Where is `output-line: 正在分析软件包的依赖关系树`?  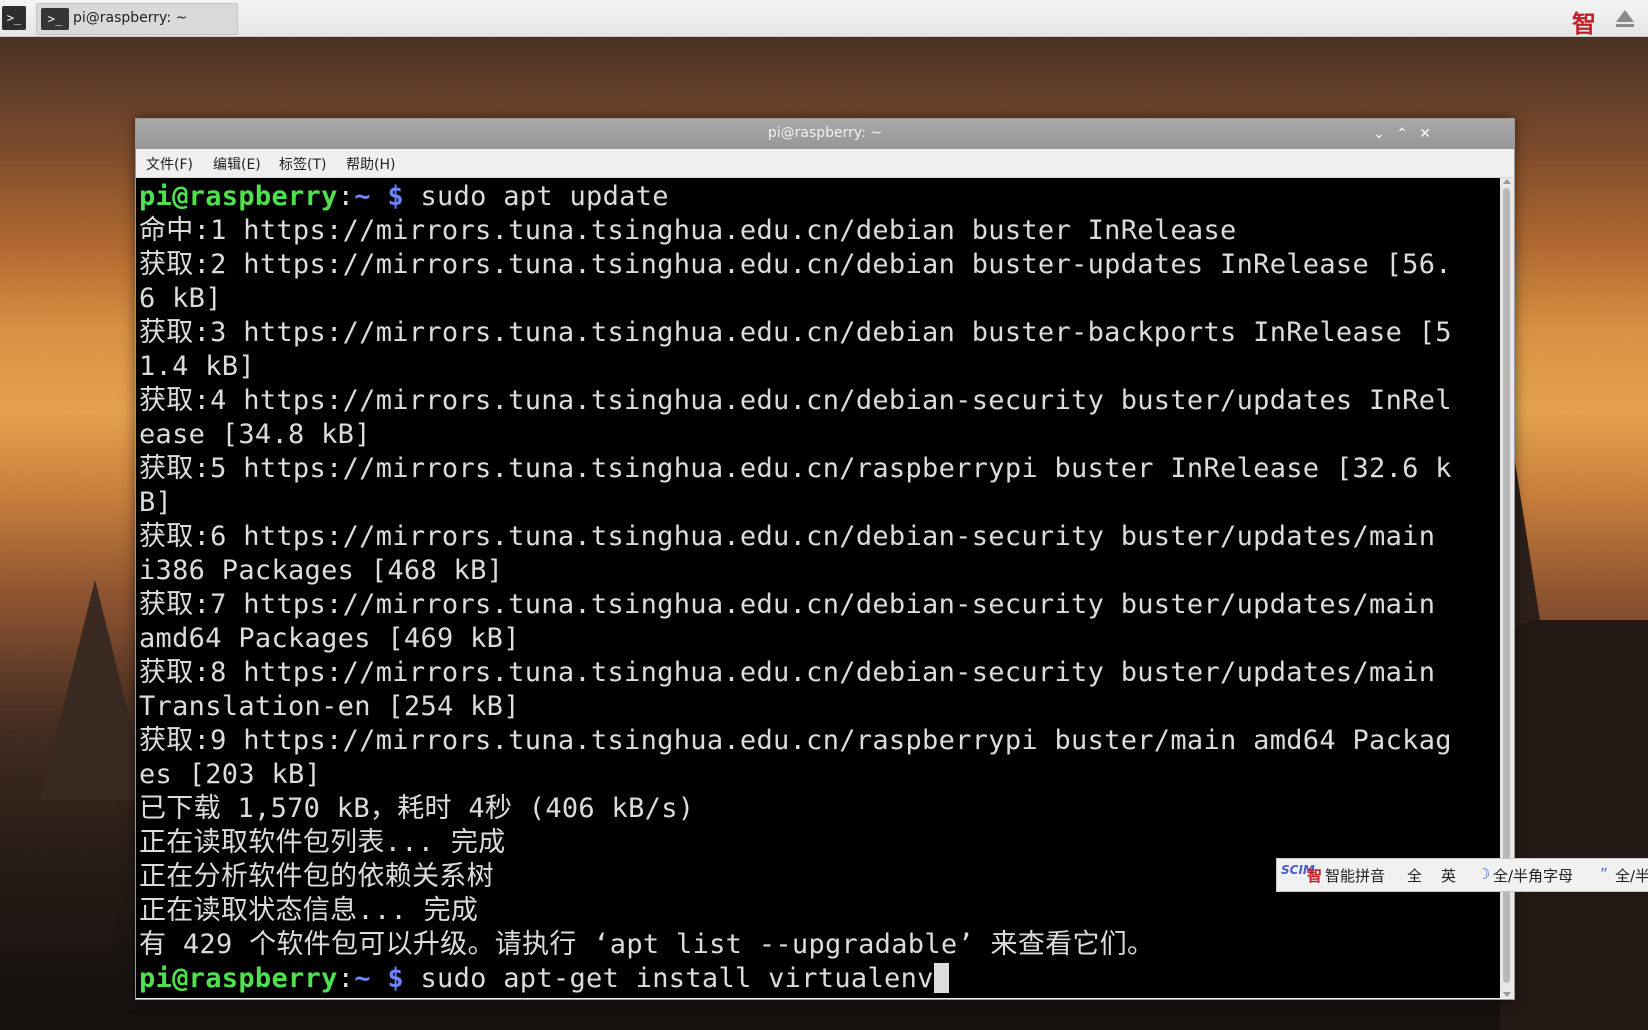
output-line: 正在分析软件包的依赖关系树 is located at coordinates (316, 876).